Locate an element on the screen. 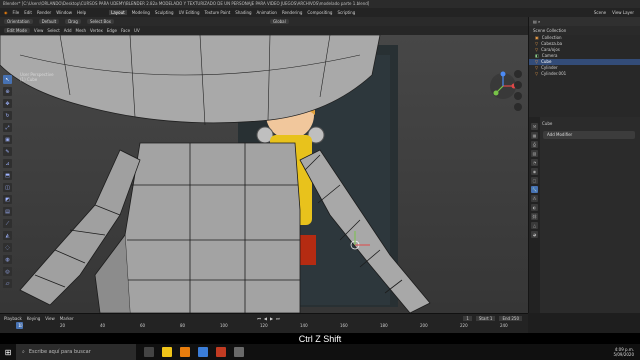  world-tab-icon: ◉ is located at coordinates (534, 171).